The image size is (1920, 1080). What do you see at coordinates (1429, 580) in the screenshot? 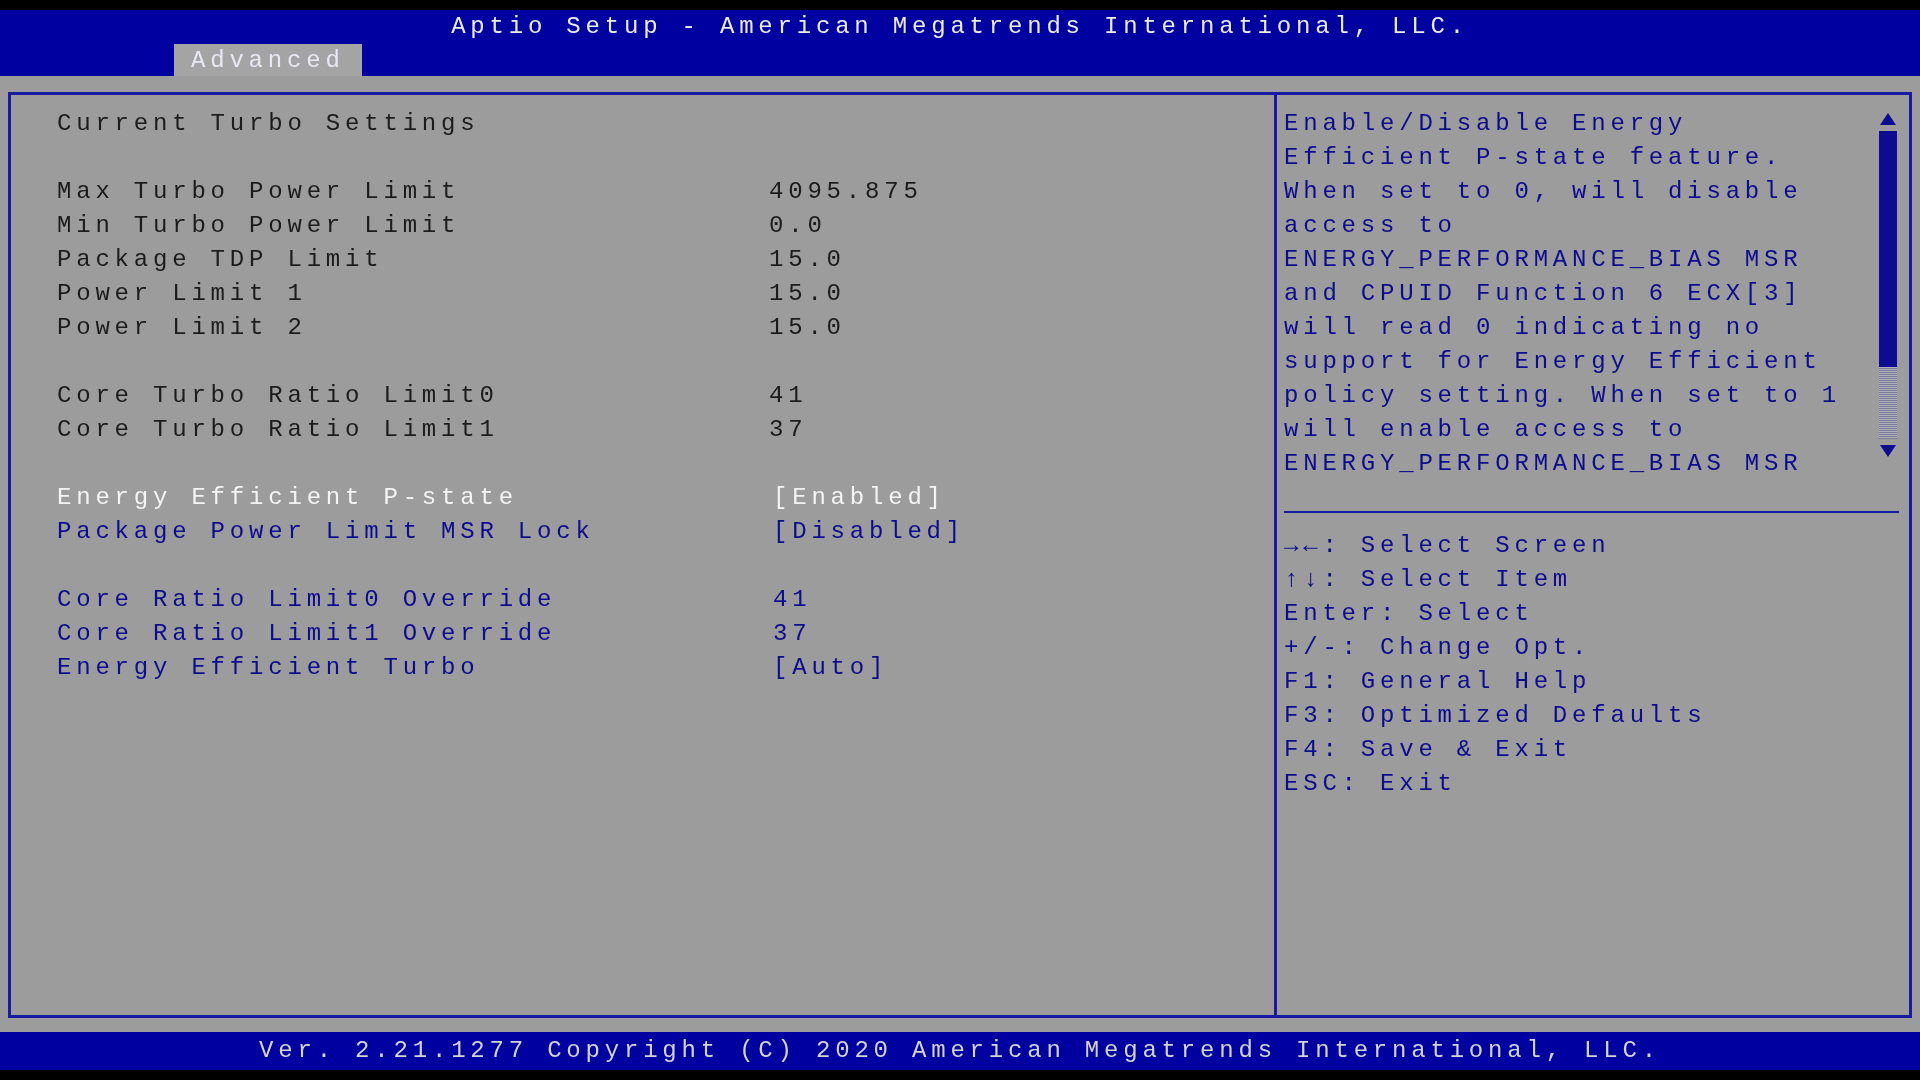
I see `key-help-text: ↑↓: Select Item` at bounding box center [1429, 580].